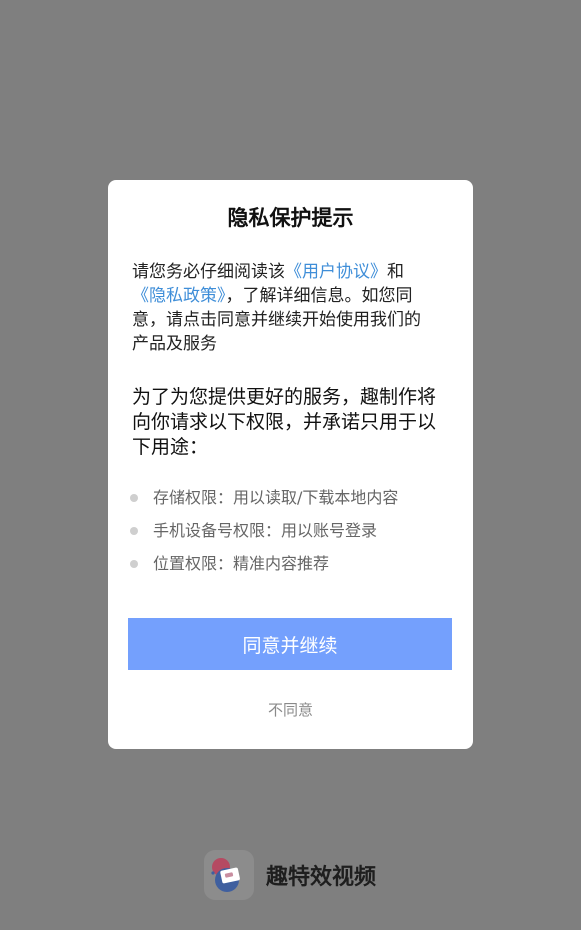  Describe the element at coordinates (241, 563) in the screenshot. I see `permission-location: 位置权限：精准内容推荐` at that location.